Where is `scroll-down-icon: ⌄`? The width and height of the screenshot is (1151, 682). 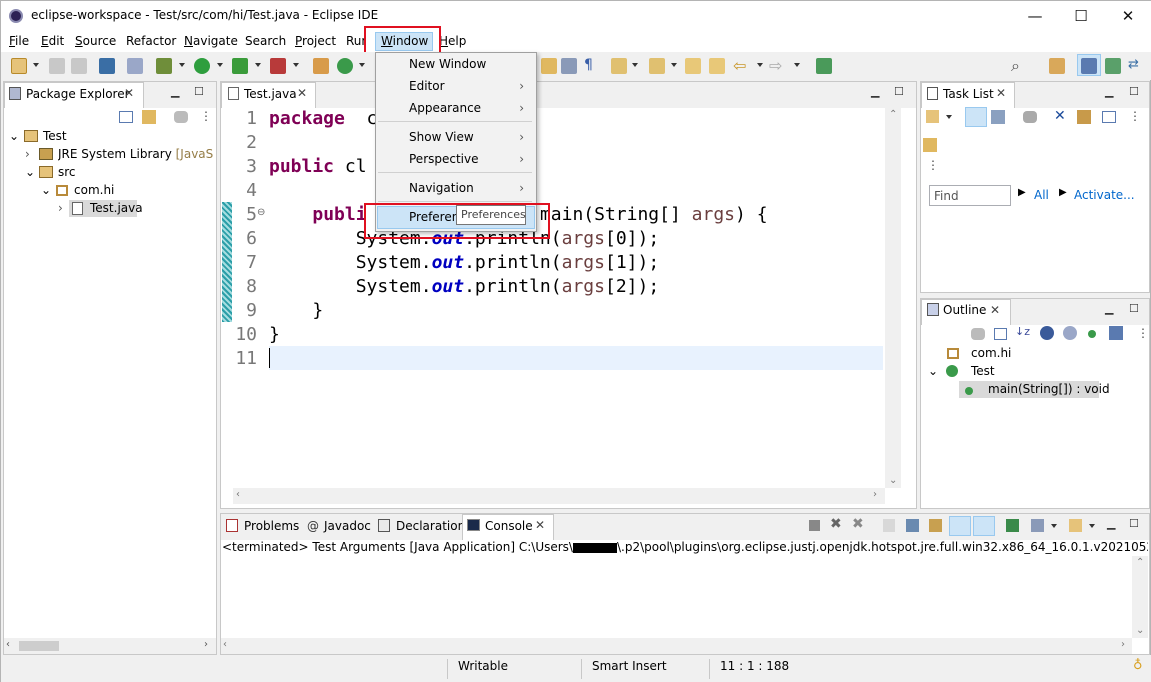
scroll-down-icon: ⌄ is located at coordinates (1140, 630).